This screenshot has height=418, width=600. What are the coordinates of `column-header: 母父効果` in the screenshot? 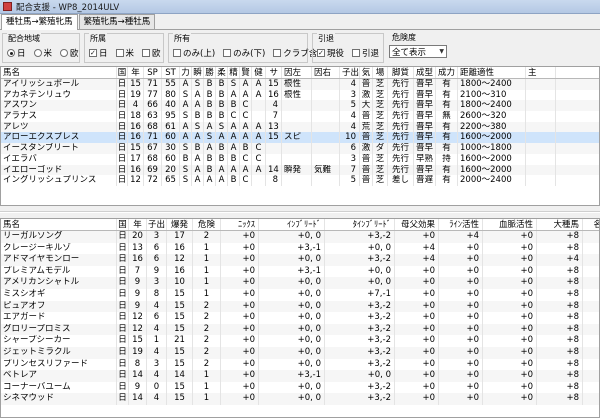 It's located at (417, 224).